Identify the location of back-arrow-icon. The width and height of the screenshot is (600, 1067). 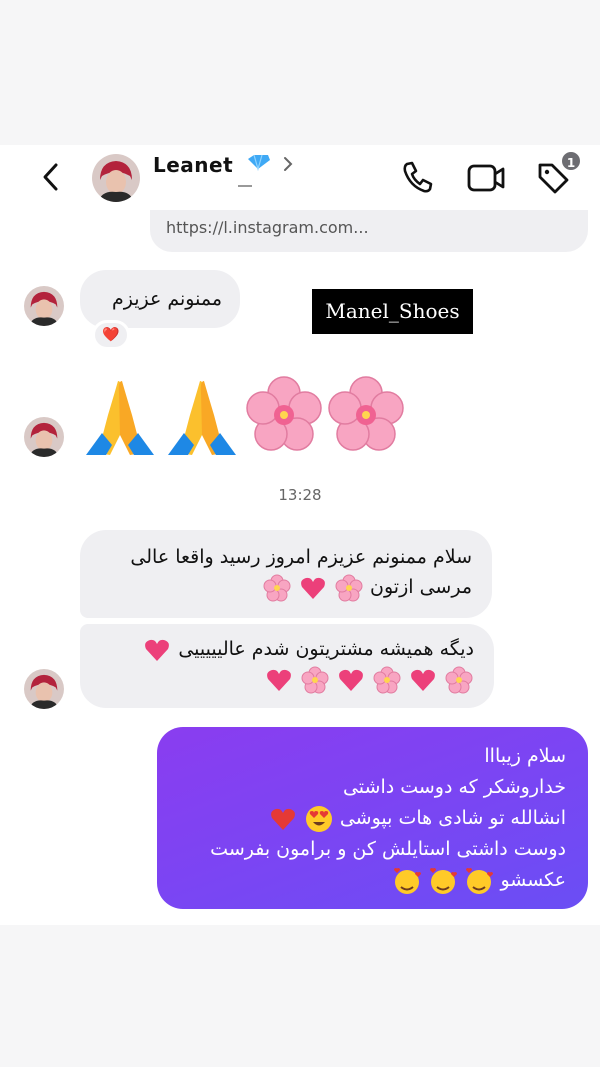
(50, 177).